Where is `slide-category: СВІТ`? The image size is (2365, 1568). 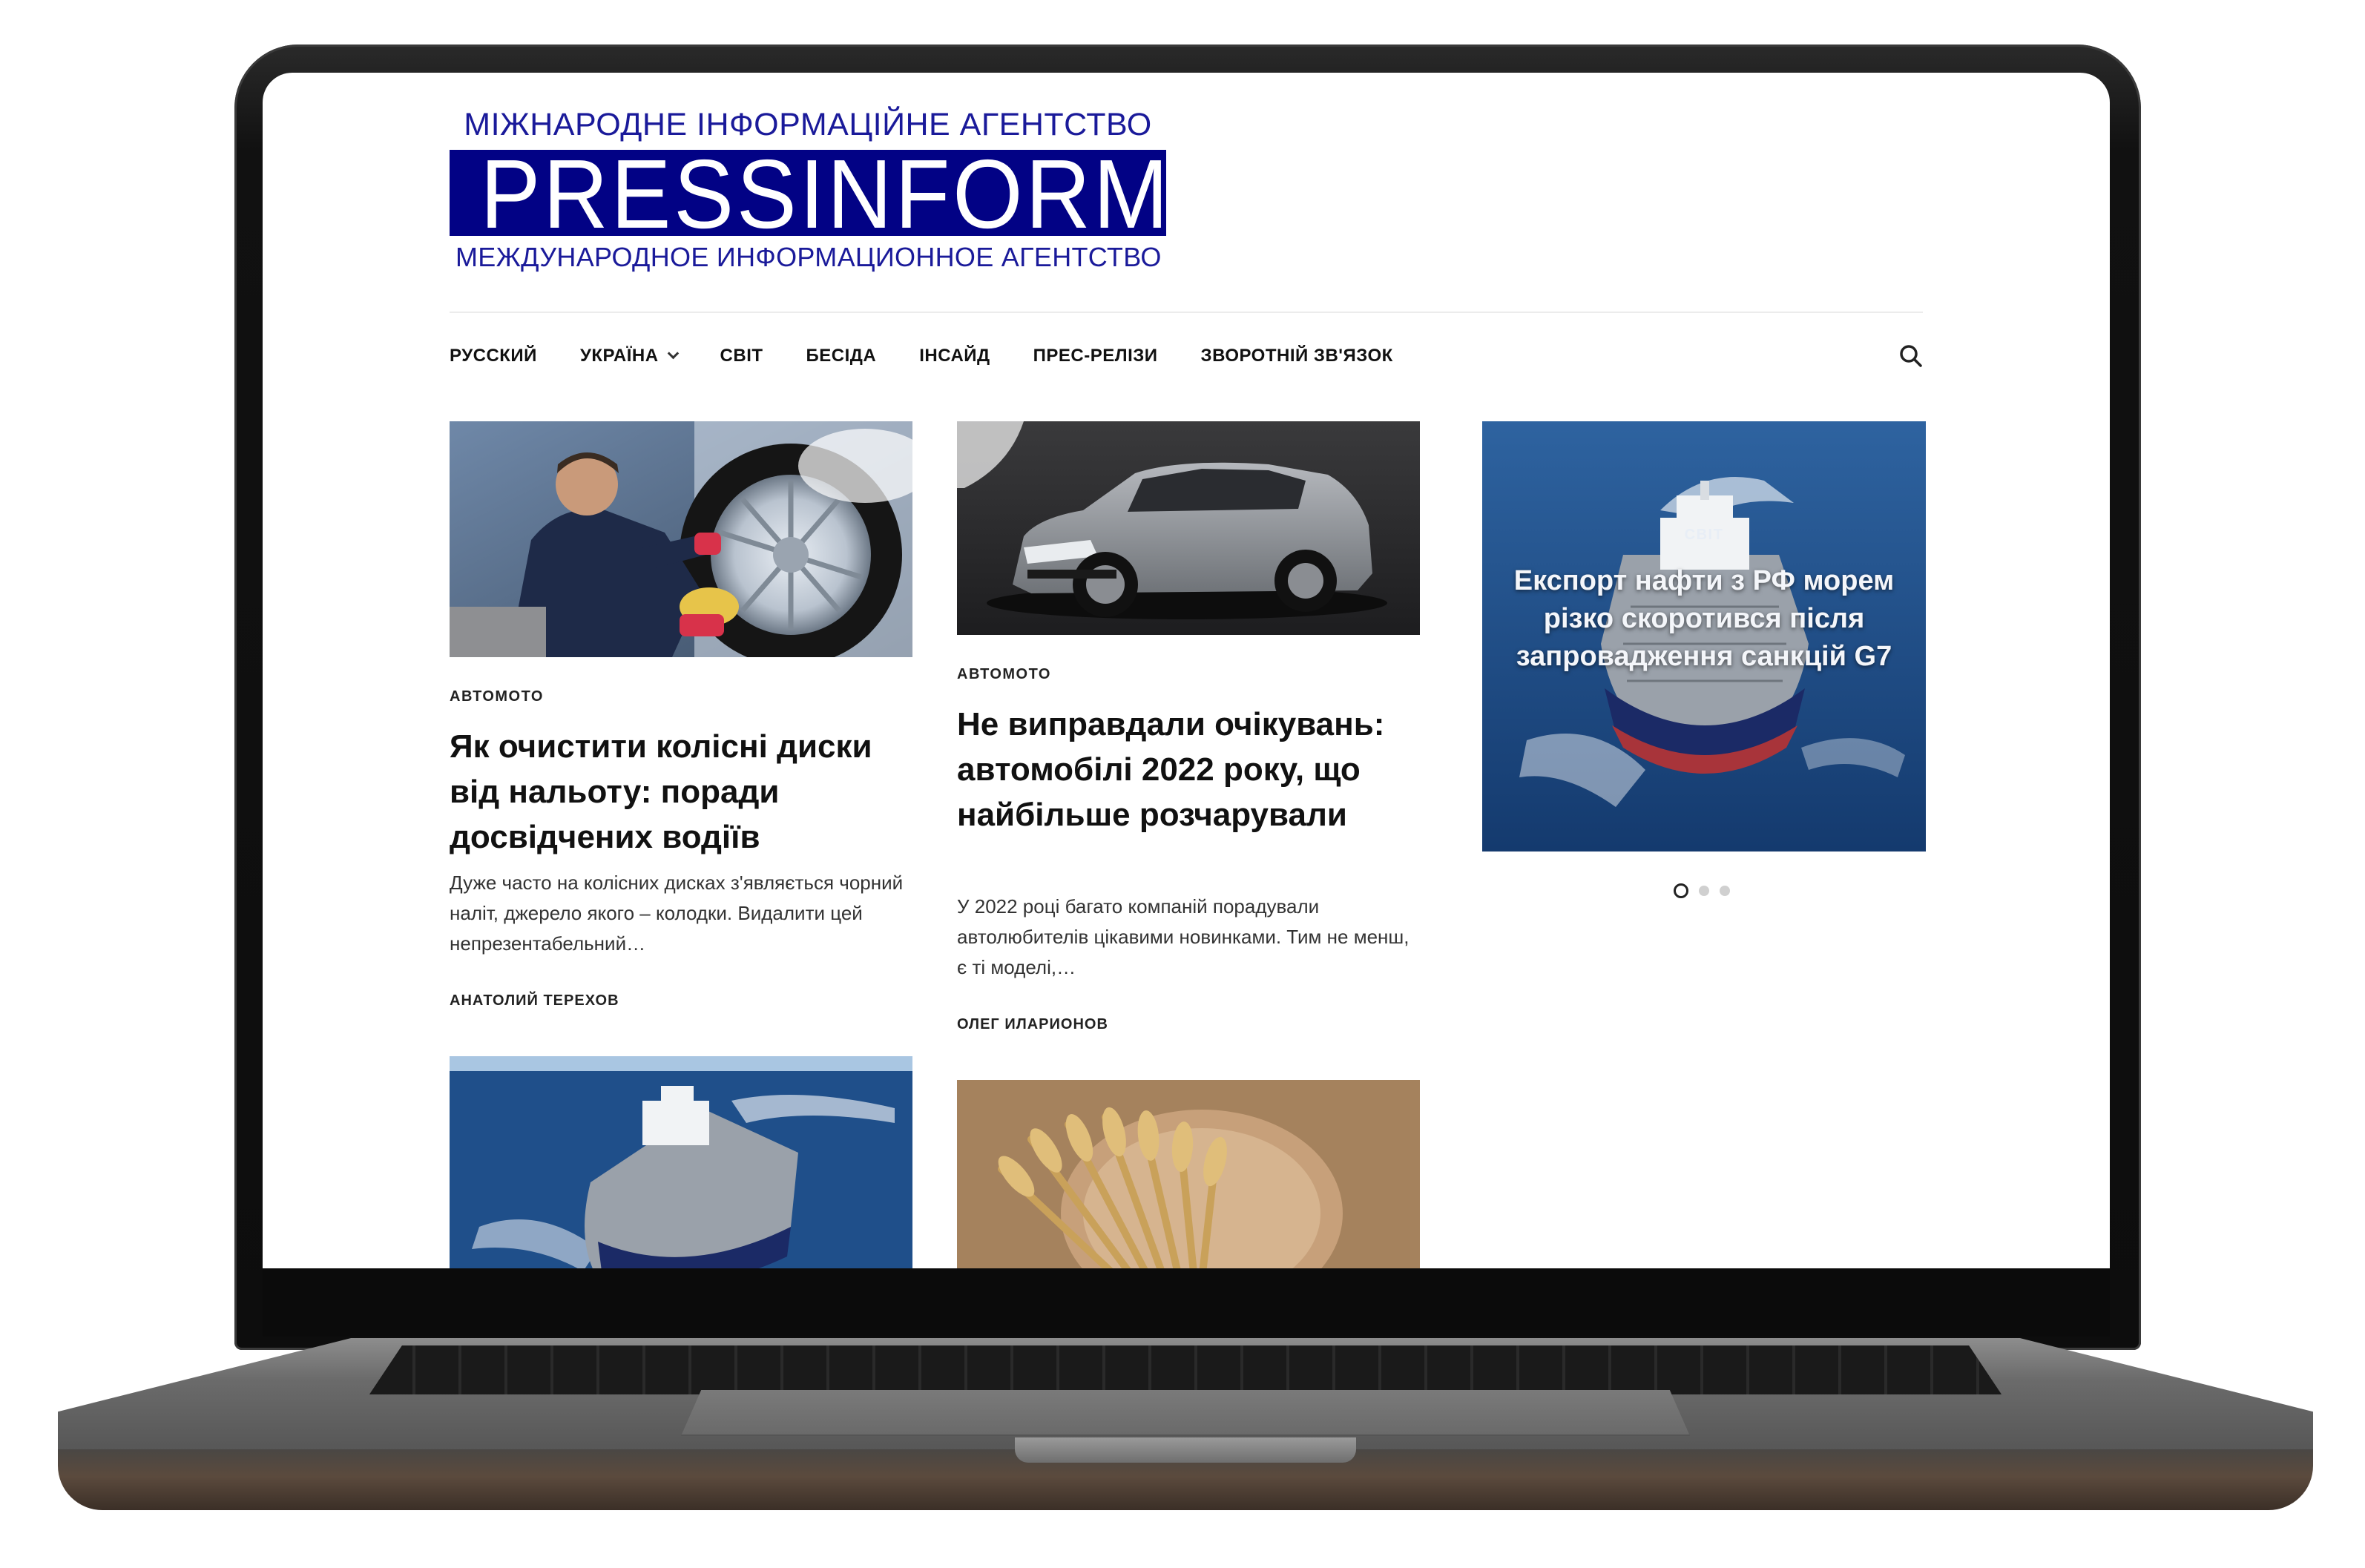
slide-category: СВІТ is located at coordinates (1704, 535).